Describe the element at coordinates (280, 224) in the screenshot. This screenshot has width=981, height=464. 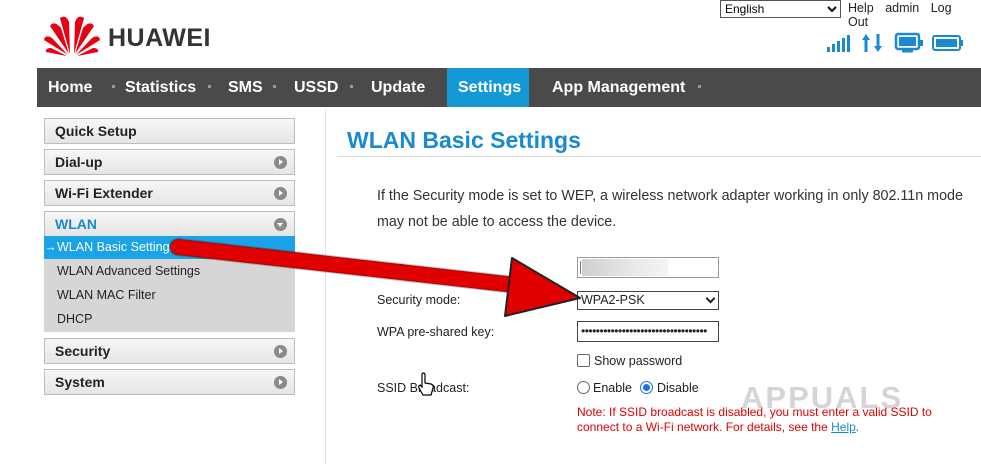
I see `collapse-arrow-icon` at that location.